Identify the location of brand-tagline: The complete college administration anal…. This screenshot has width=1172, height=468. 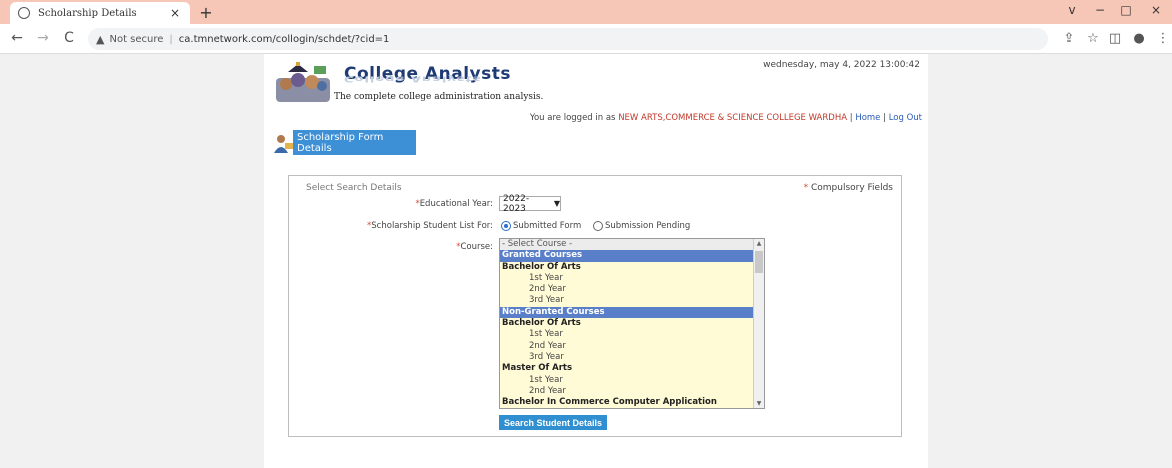
(439, 97).